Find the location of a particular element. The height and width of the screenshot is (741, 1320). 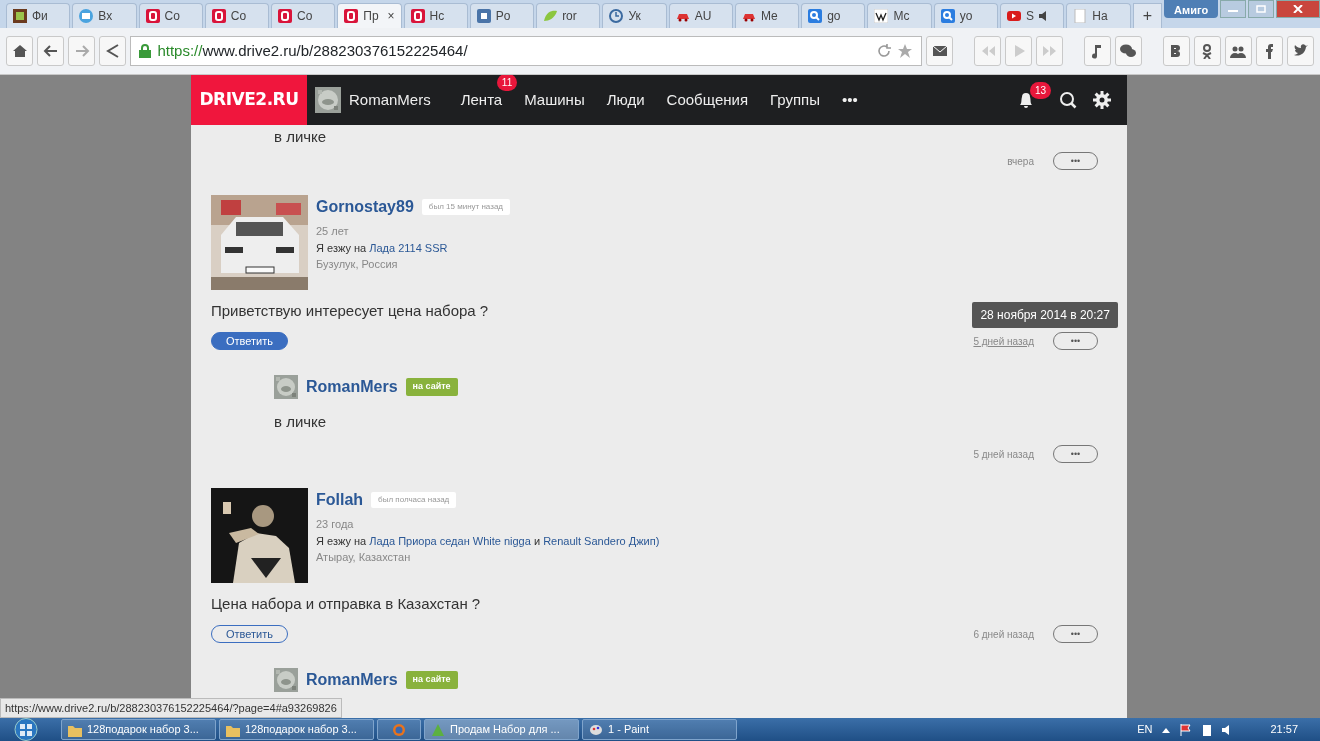

new-tab-button: + is located at coordinates (1147, 15).